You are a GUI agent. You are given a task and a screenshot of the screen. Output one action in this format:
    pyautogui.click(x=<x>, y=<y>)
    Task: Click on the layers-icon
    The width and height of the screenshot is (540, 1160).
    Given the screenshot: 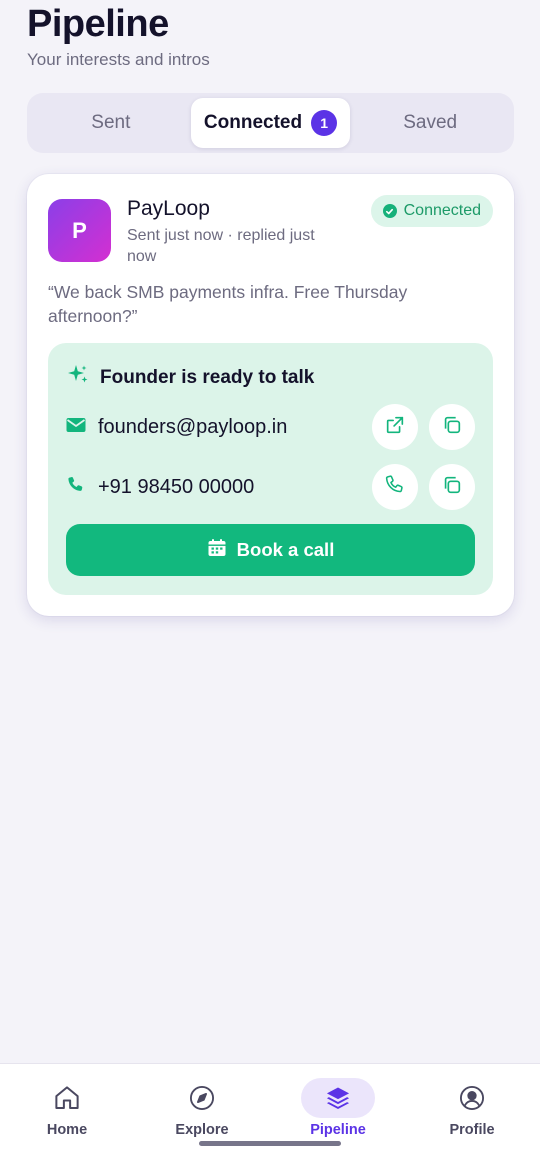 What is the action you would take?
    pyautogui.click(x=338, y=1098)
    